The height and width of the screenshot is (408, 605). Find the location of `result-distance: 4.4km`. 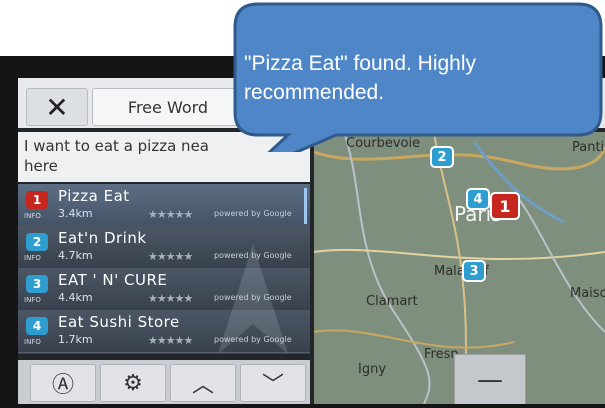

result-distance: 4.4km is located at coordinates (75, 297).